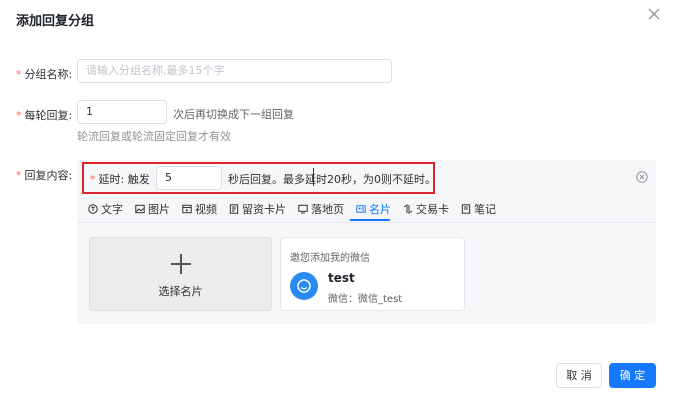 The image size is (682, 412). Describe the element at coordinates (313, 177) in the screenshot. I see `text-cursor-icon` at that location.